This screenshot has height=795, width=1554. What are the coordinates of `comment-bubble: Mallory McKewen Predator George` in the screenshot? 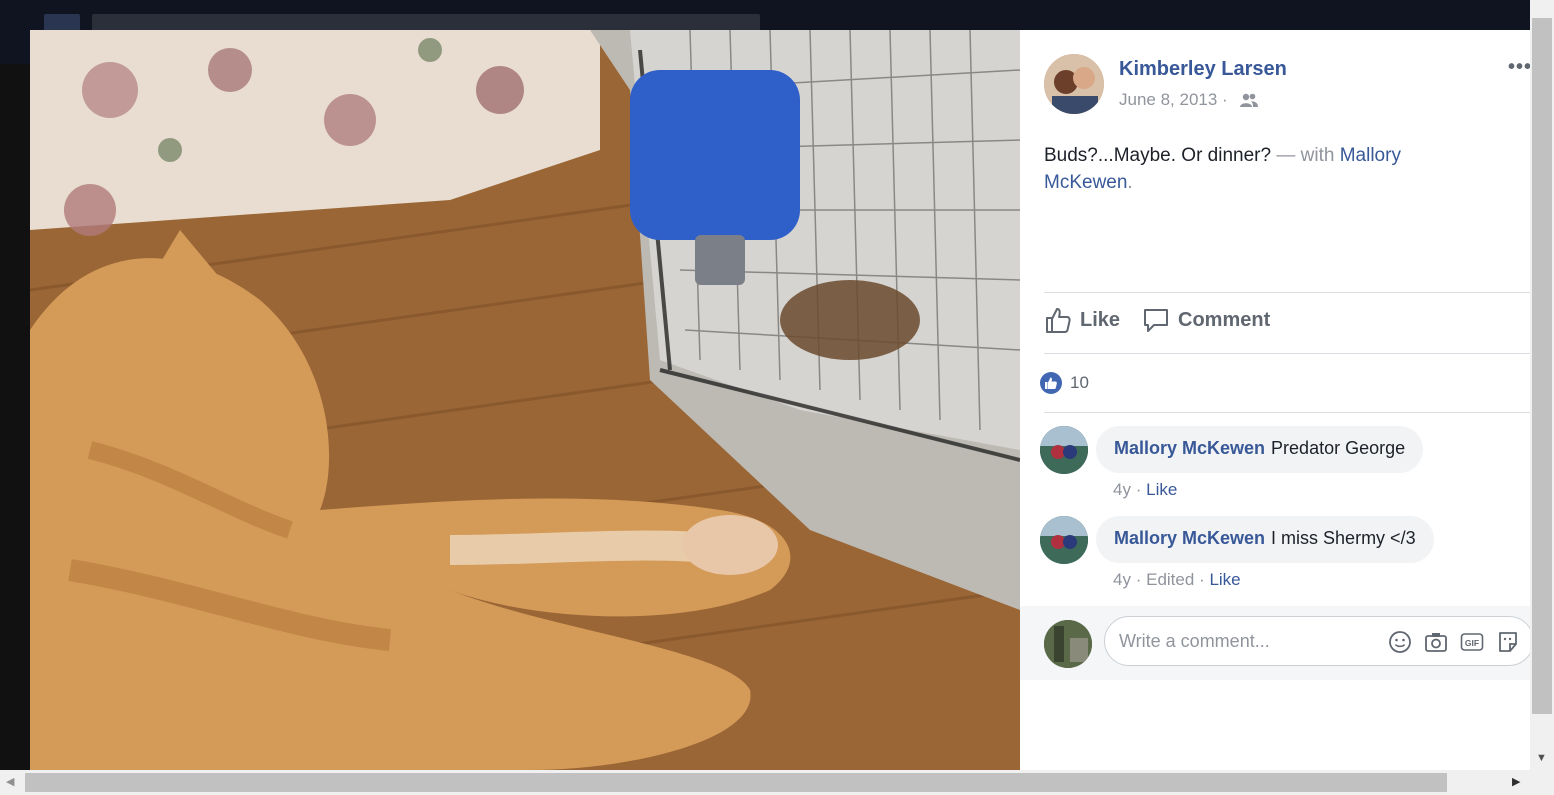 It's located at (1260, 449).